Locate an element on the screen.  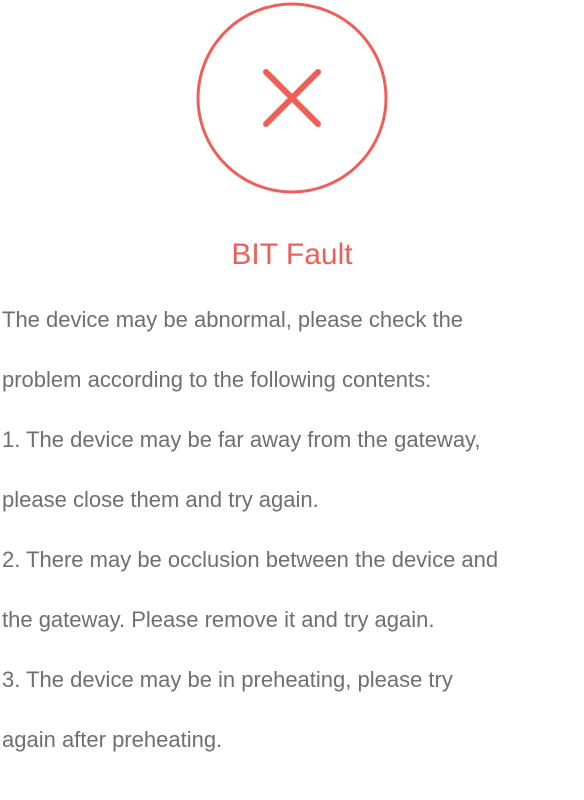
description-line: again after preheating. is located at coordinates (112, 739).